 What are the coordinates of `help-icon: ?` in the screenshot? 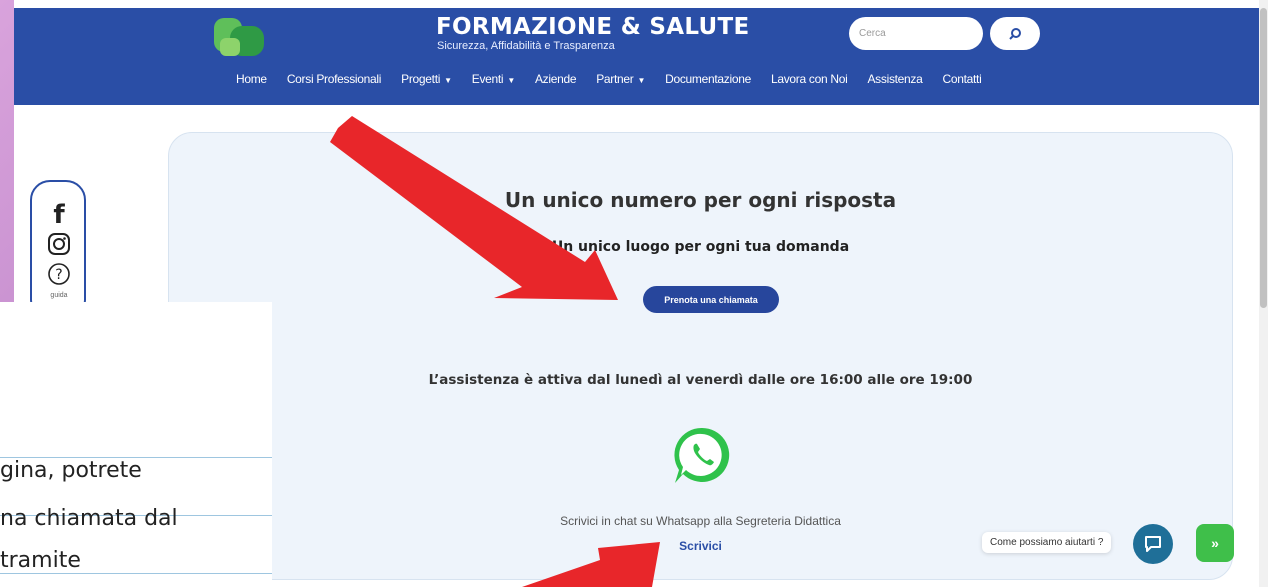 It's located at (59, 276).